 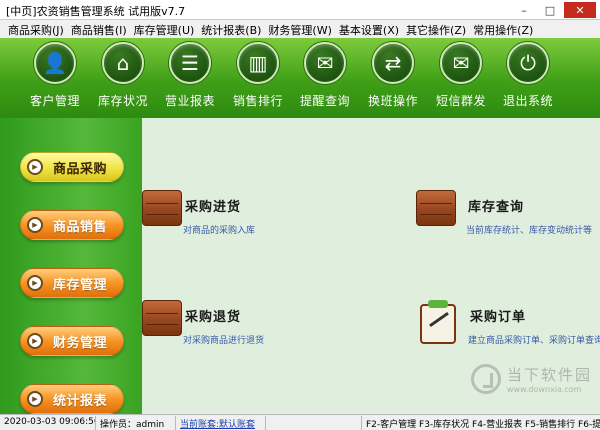 What do you see at coordinates (437, 29) in the screenshot?
I see `menu-other: 其它操作(Z)` at bounding box center [437, 29].